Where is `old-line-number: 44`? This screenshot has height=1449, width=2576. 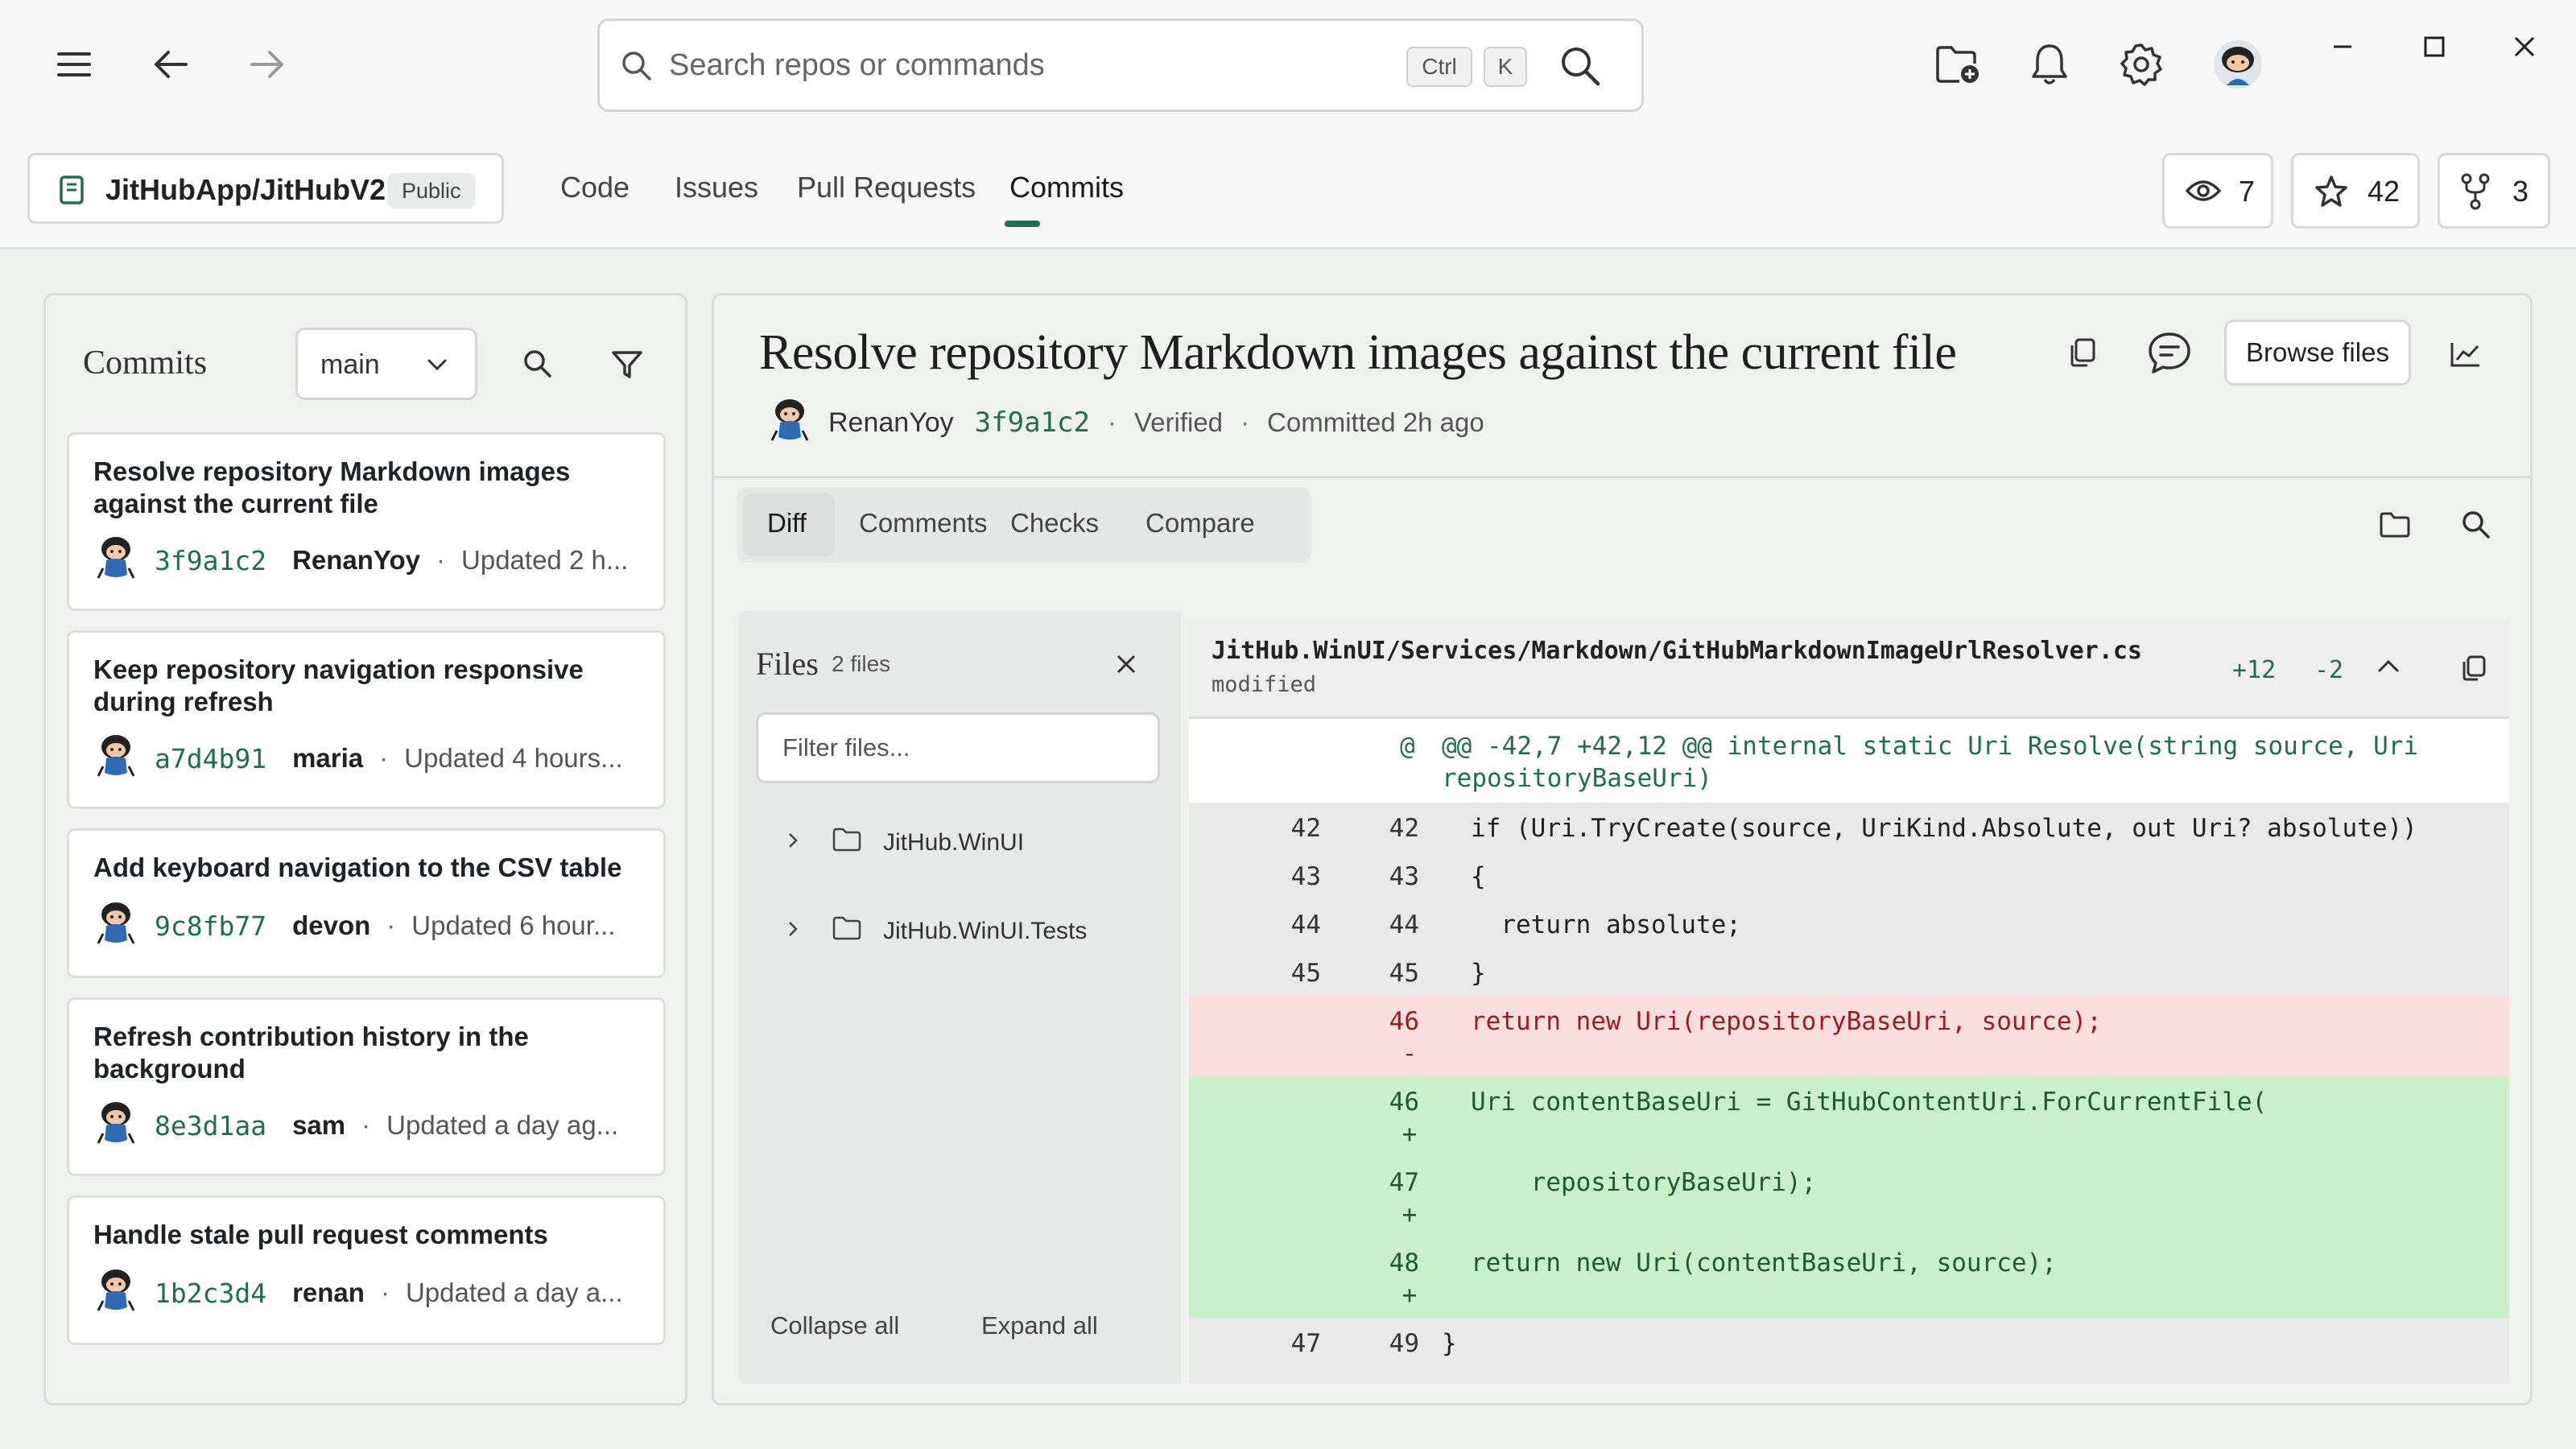
old-line-number: 44 is located at coordinates (1305, 925).